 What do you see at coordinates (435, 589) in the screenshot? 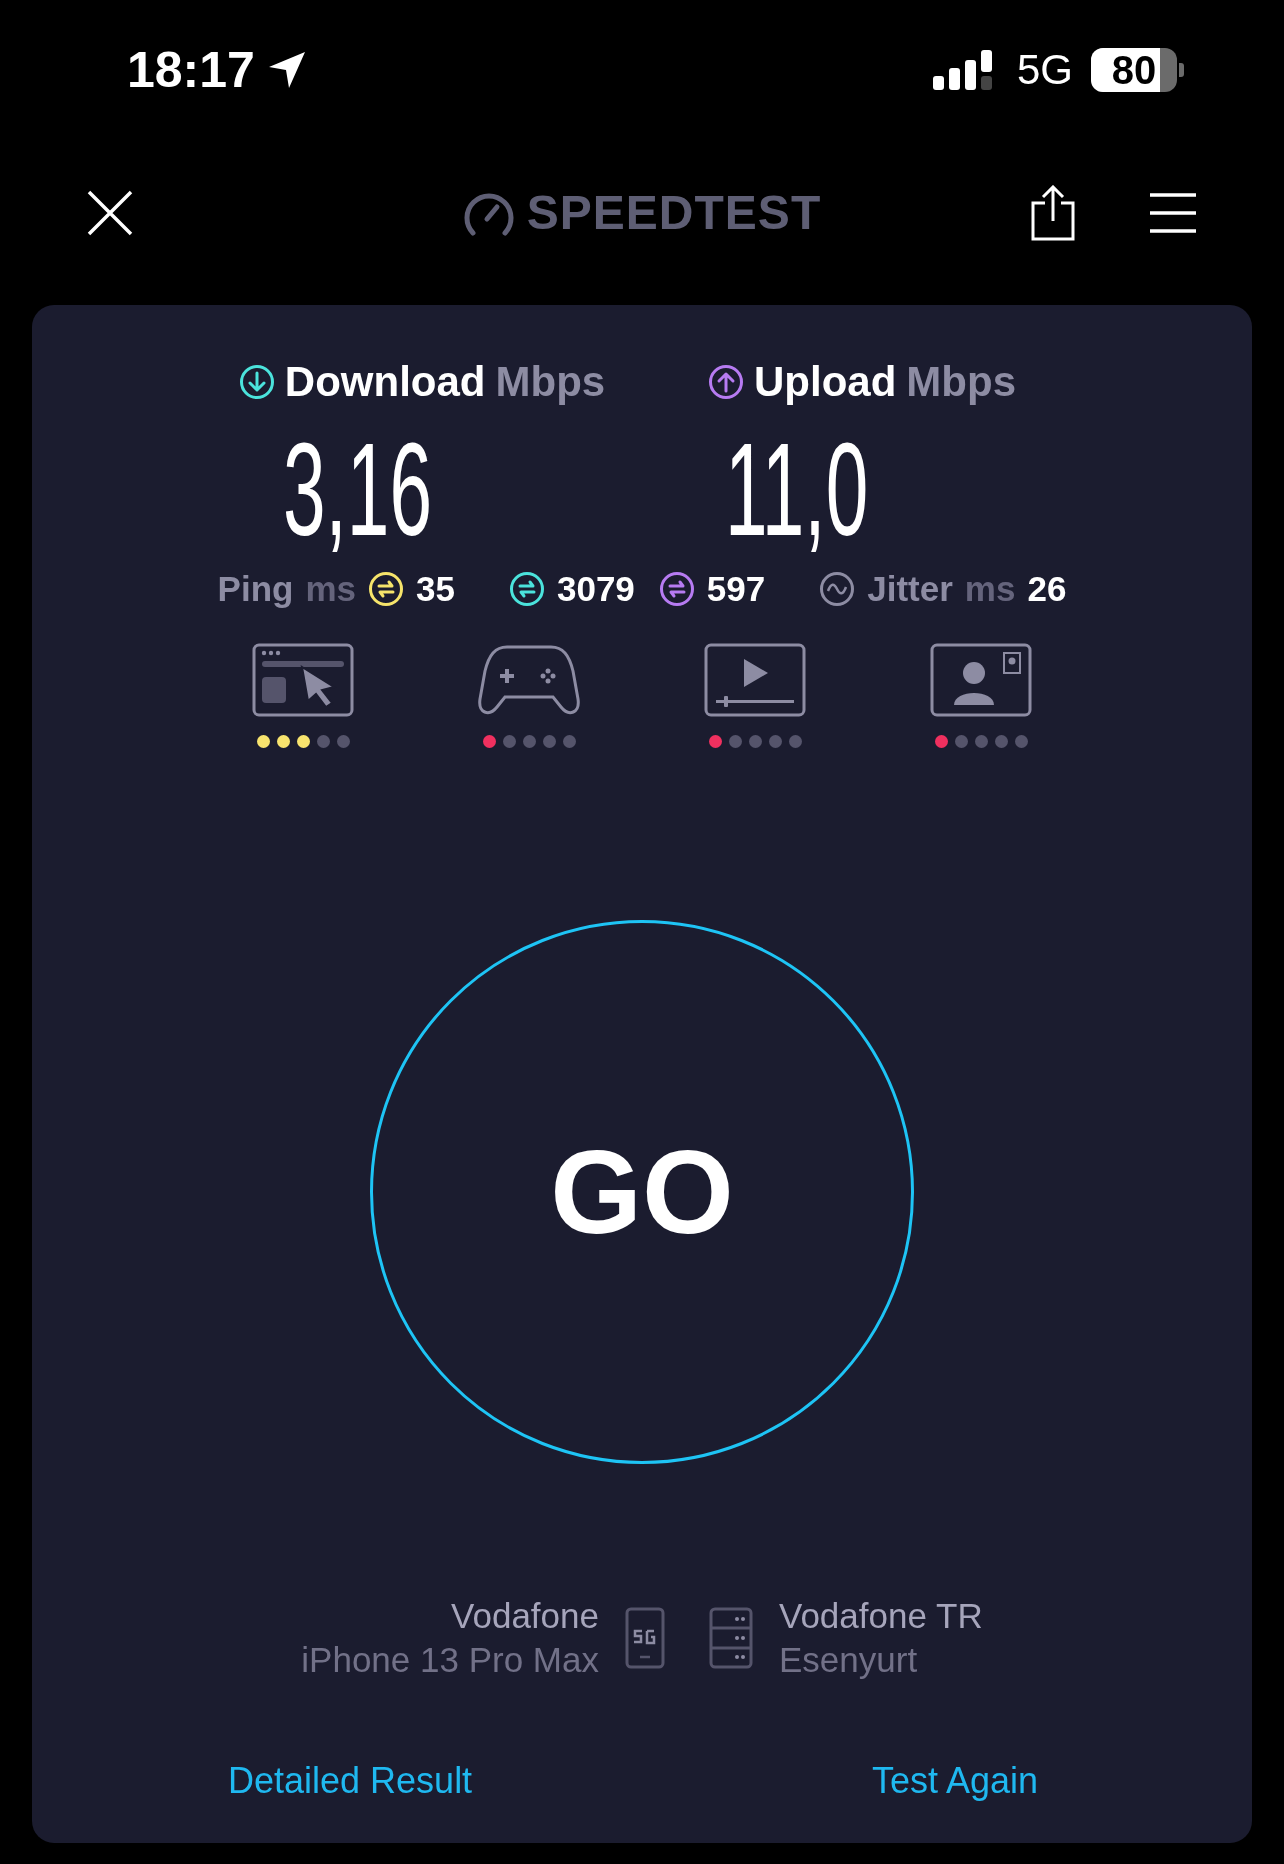
I see `ping-value: 35` at bounding box center [435, 589].